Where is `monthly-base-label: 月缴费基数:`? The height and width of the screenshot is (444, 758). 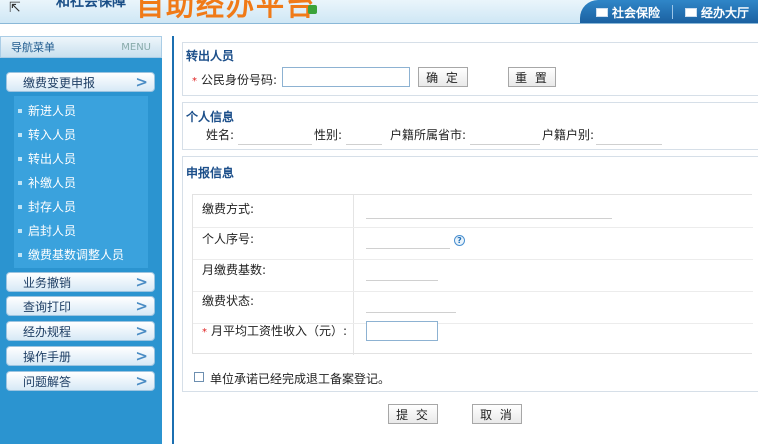
monthly-base-label: 月缴费基数: is located at coordinates (234, 270).